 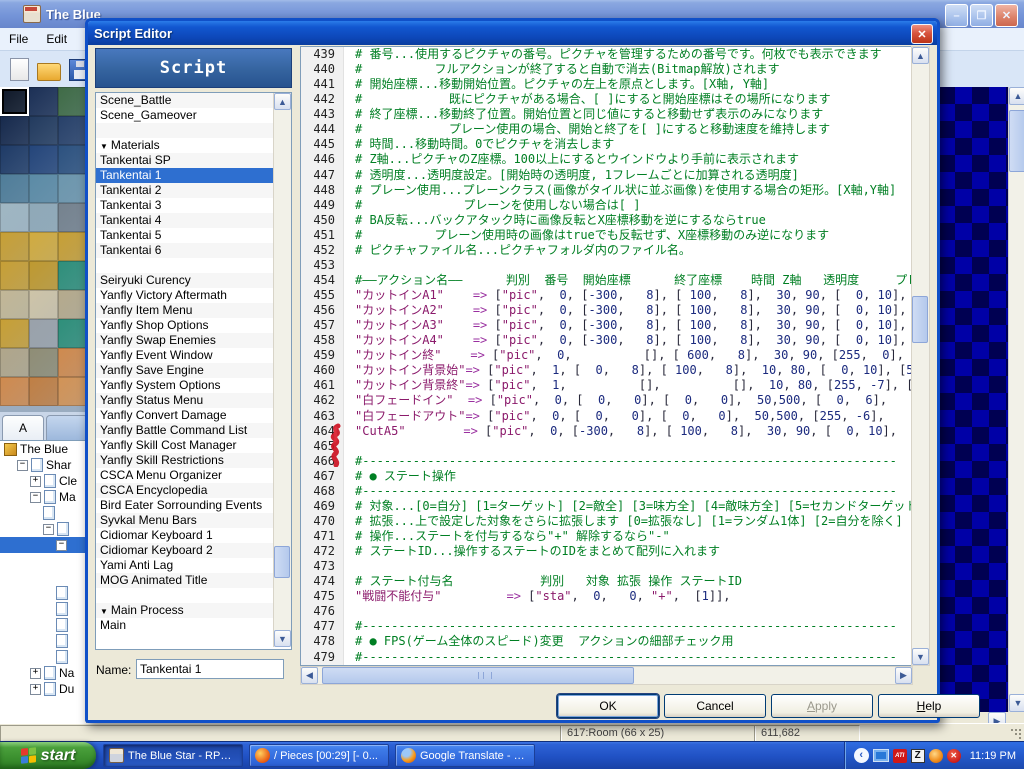 I want to click on ati-icon: ATI, so click(x=899, y=755).